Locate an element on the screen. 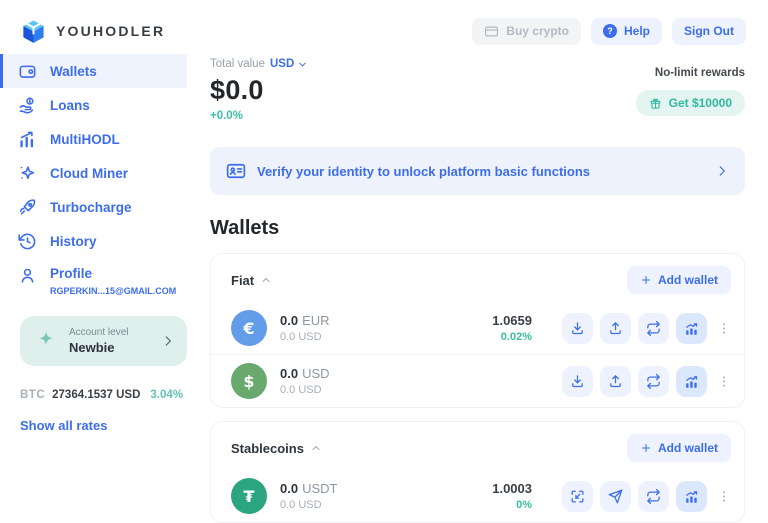 This screenshot has width=768, height=523. sign-out-label: Sign Out is located at coordinates (709, 31).